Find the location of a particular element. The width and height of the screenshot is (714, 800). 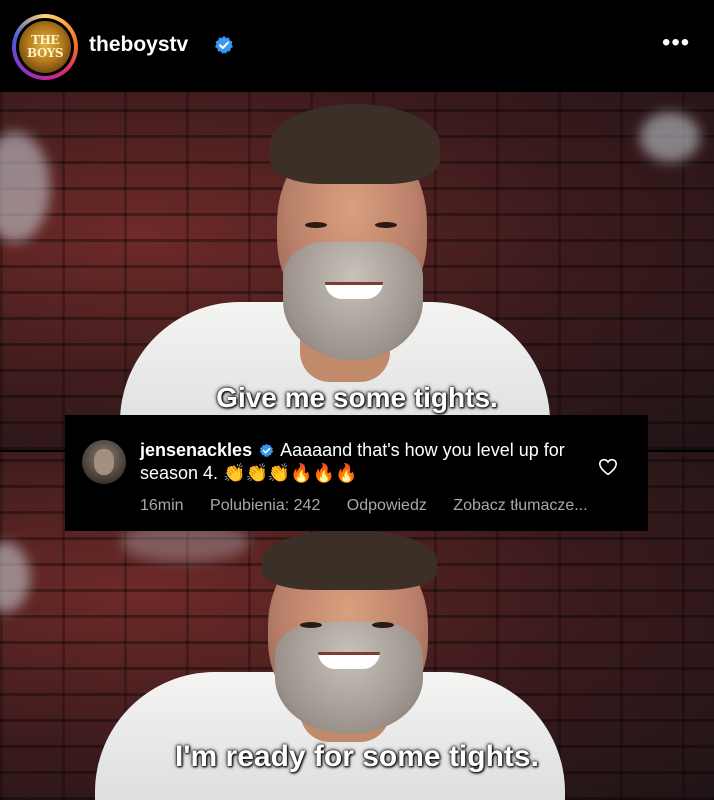

commenter-avatar is located at coordinates (104, 462).